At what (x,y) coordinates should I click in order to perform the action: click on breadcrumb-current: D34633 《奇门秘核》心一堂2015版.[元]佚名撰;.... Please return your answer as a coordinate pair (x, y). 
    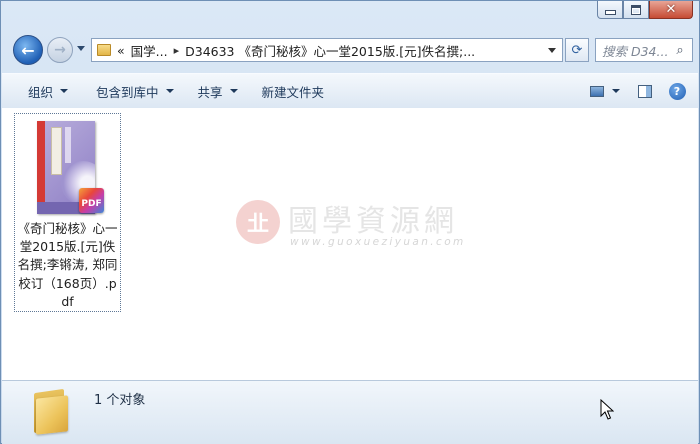
    Looking at the image, I should click on (330, 50).